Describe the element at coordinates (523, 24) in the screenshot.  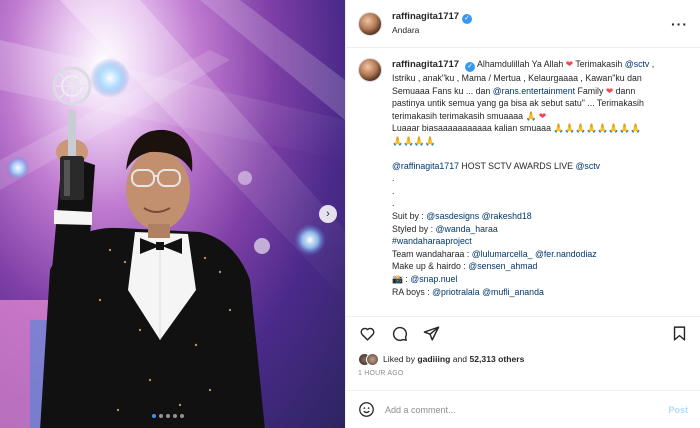
I see `post-header: raffinagita1717 ✓ Andara ···` at that location.